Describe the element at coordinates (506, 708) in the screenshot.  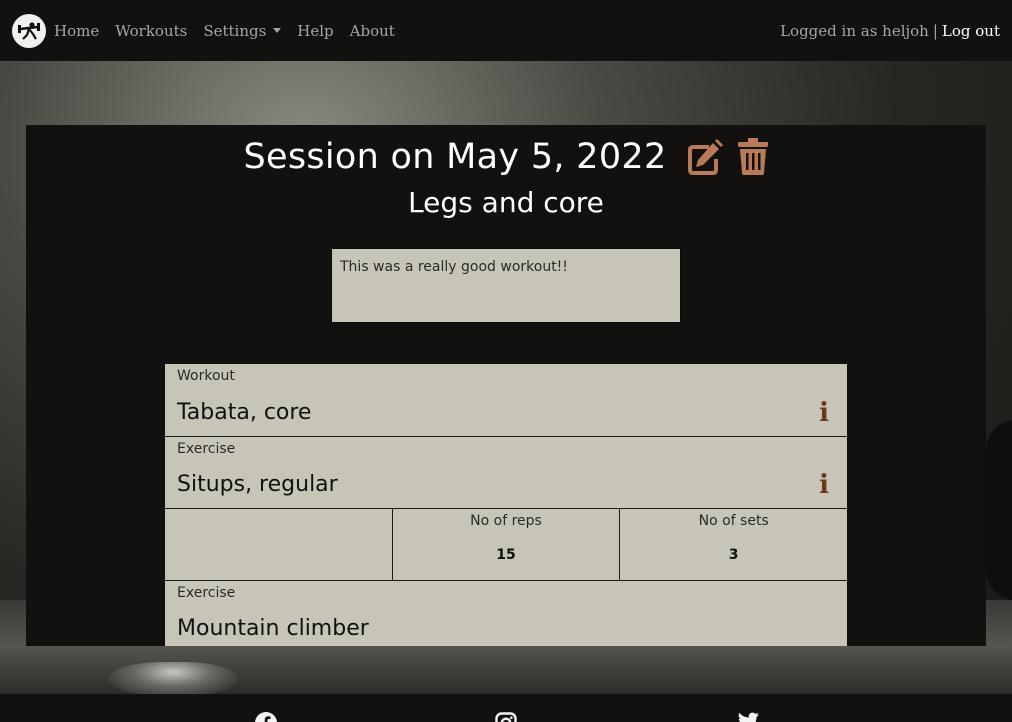
I see `footer` at that location.